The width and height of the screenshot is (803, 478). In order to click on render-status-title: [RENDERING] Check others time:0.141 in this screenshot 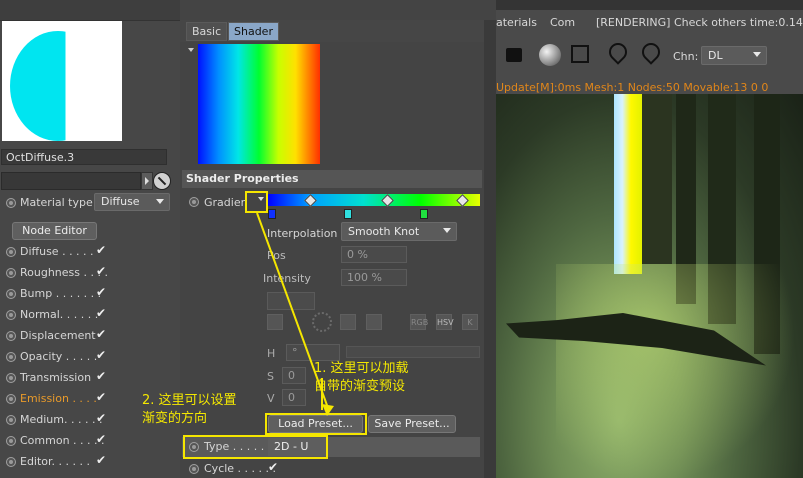, I will do `click(699, 22)`.